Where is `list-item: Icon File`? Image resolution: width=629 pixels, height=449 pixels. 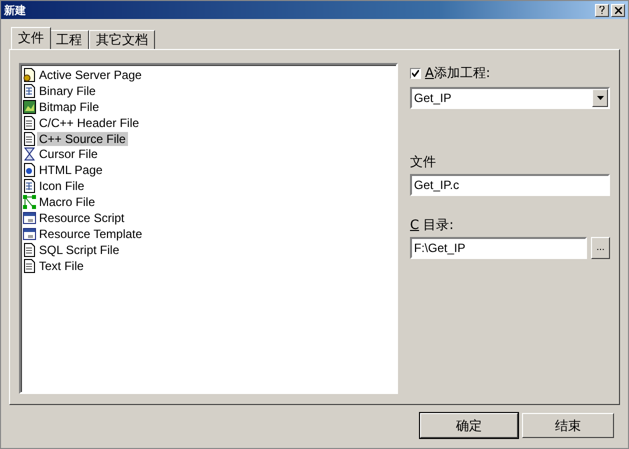 list-item: Icon File is located at coordinates (61, 186).